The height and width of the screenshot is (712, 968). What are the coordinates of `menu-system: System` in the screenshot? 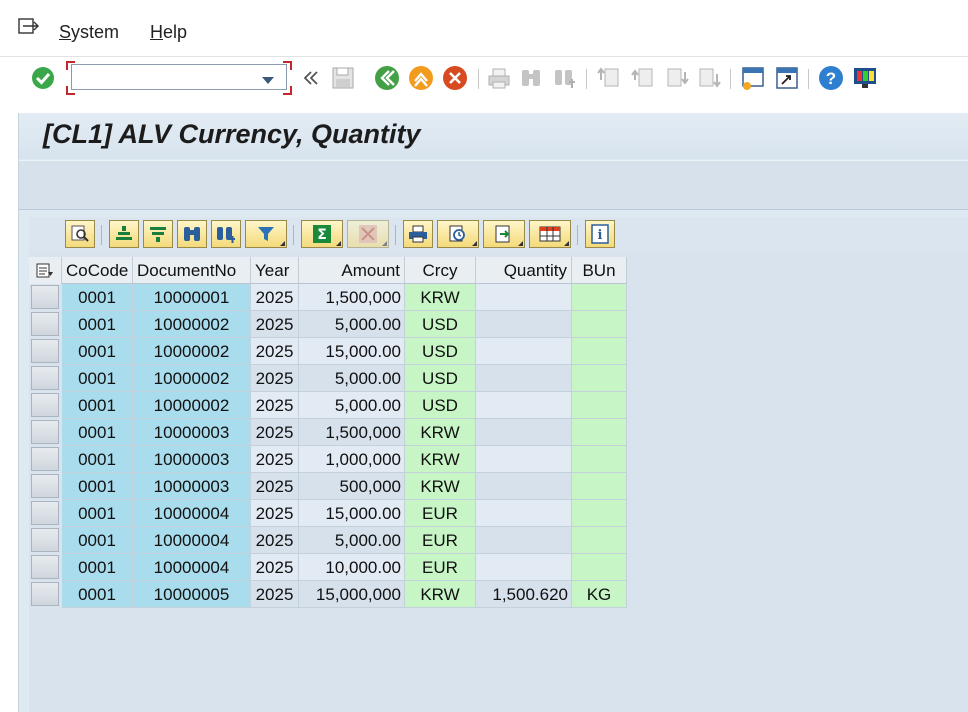 It's located at (89, 32).